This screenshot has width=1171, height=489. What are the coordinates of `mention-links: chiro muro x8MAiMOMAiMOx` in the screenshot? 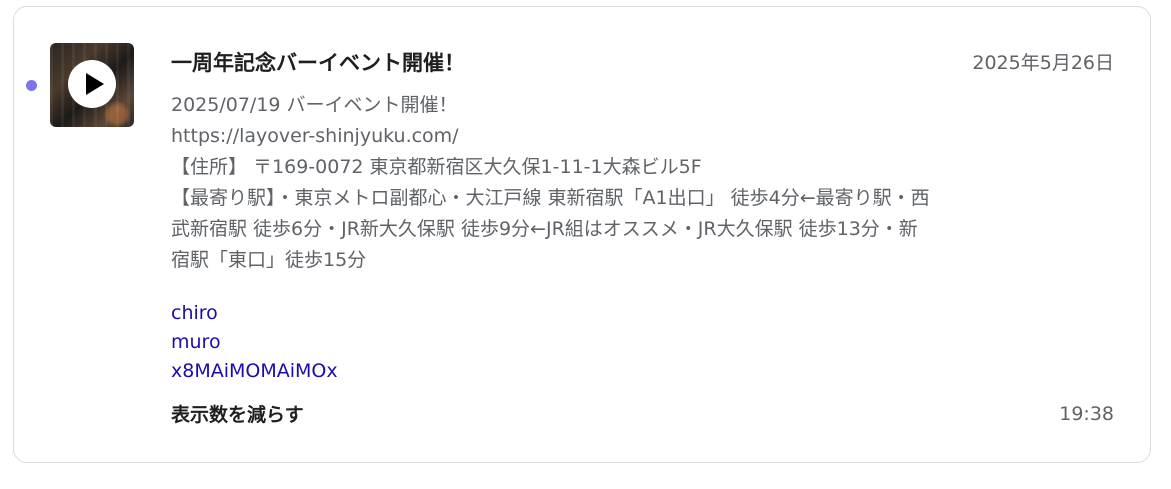 It's located at (254, 342).